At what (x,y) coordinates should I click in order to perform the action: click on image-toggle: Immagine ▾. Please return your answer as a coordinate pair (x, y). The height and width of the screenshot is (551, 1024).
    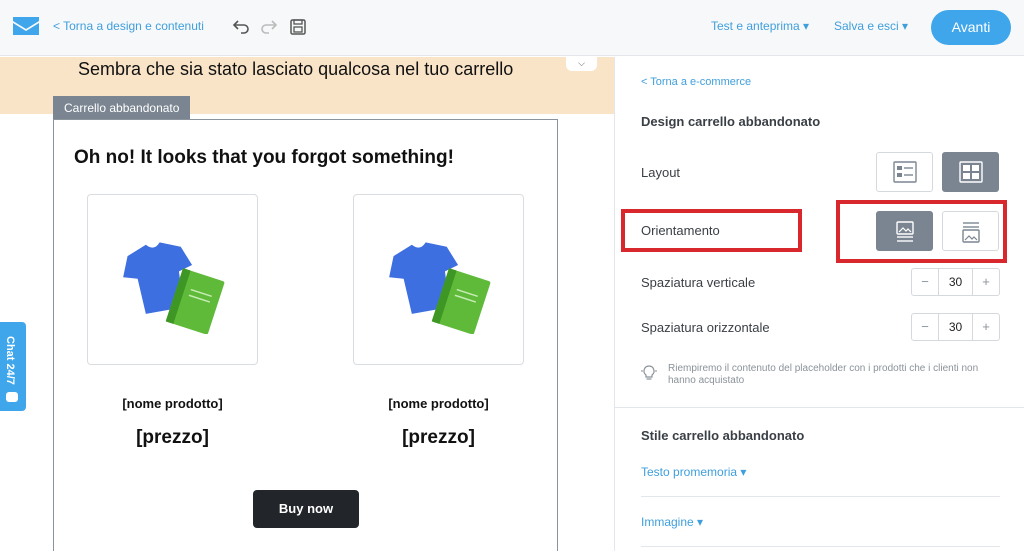
    Looking at the image, I should click on (672, 522).